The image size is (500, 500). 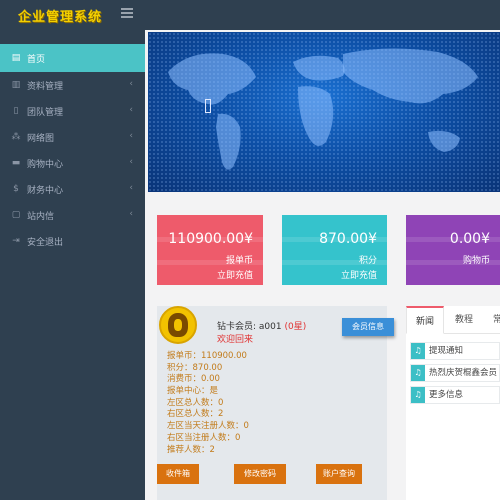 What do you see at coordinates (367, 261) in the screenshot?
I see `card-label: 积分` at bounding box center [367, 261].